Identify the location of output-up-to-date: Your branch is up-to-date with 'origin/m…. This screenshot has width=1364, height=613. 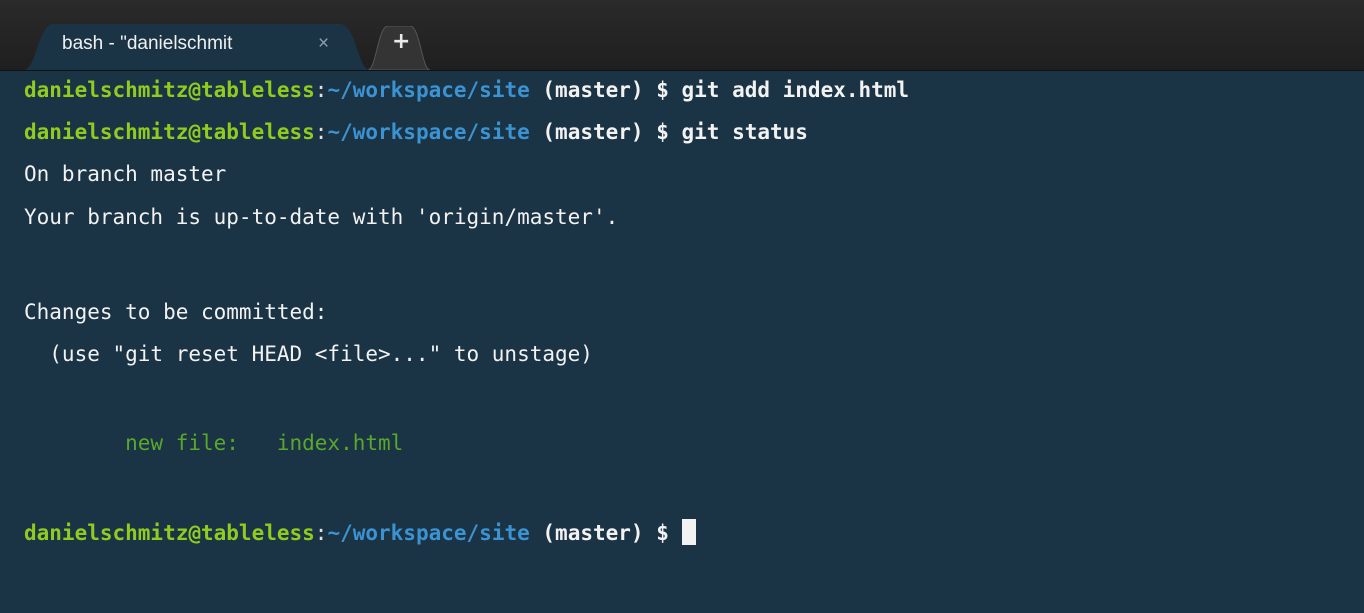
(321, 217).